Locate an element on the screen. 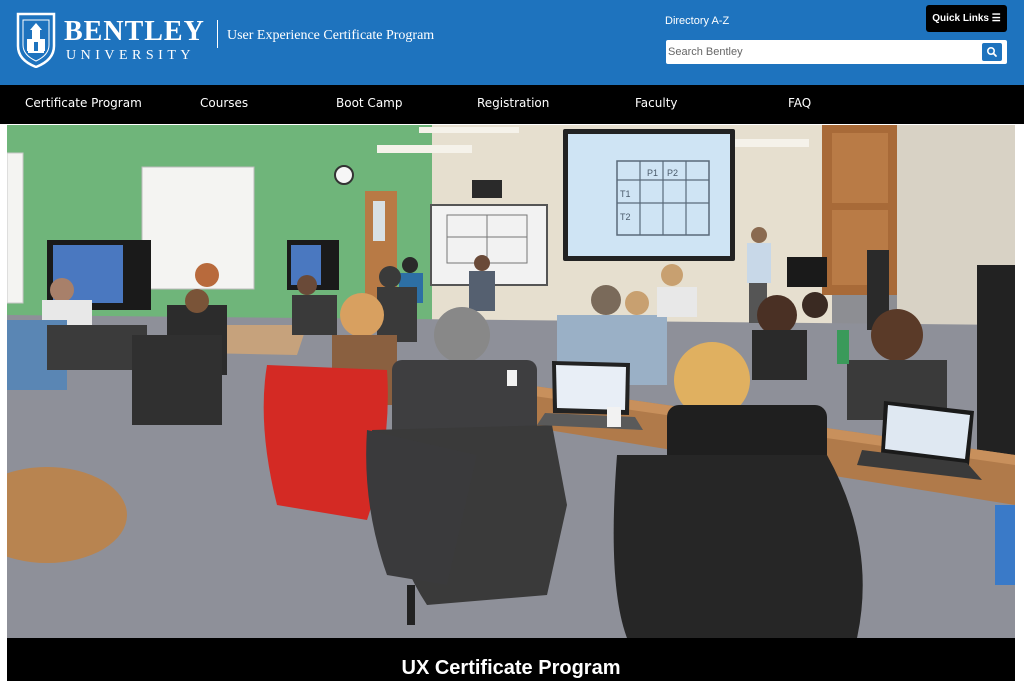  board-label-t1: T1 is located at coordinates (625, 194).